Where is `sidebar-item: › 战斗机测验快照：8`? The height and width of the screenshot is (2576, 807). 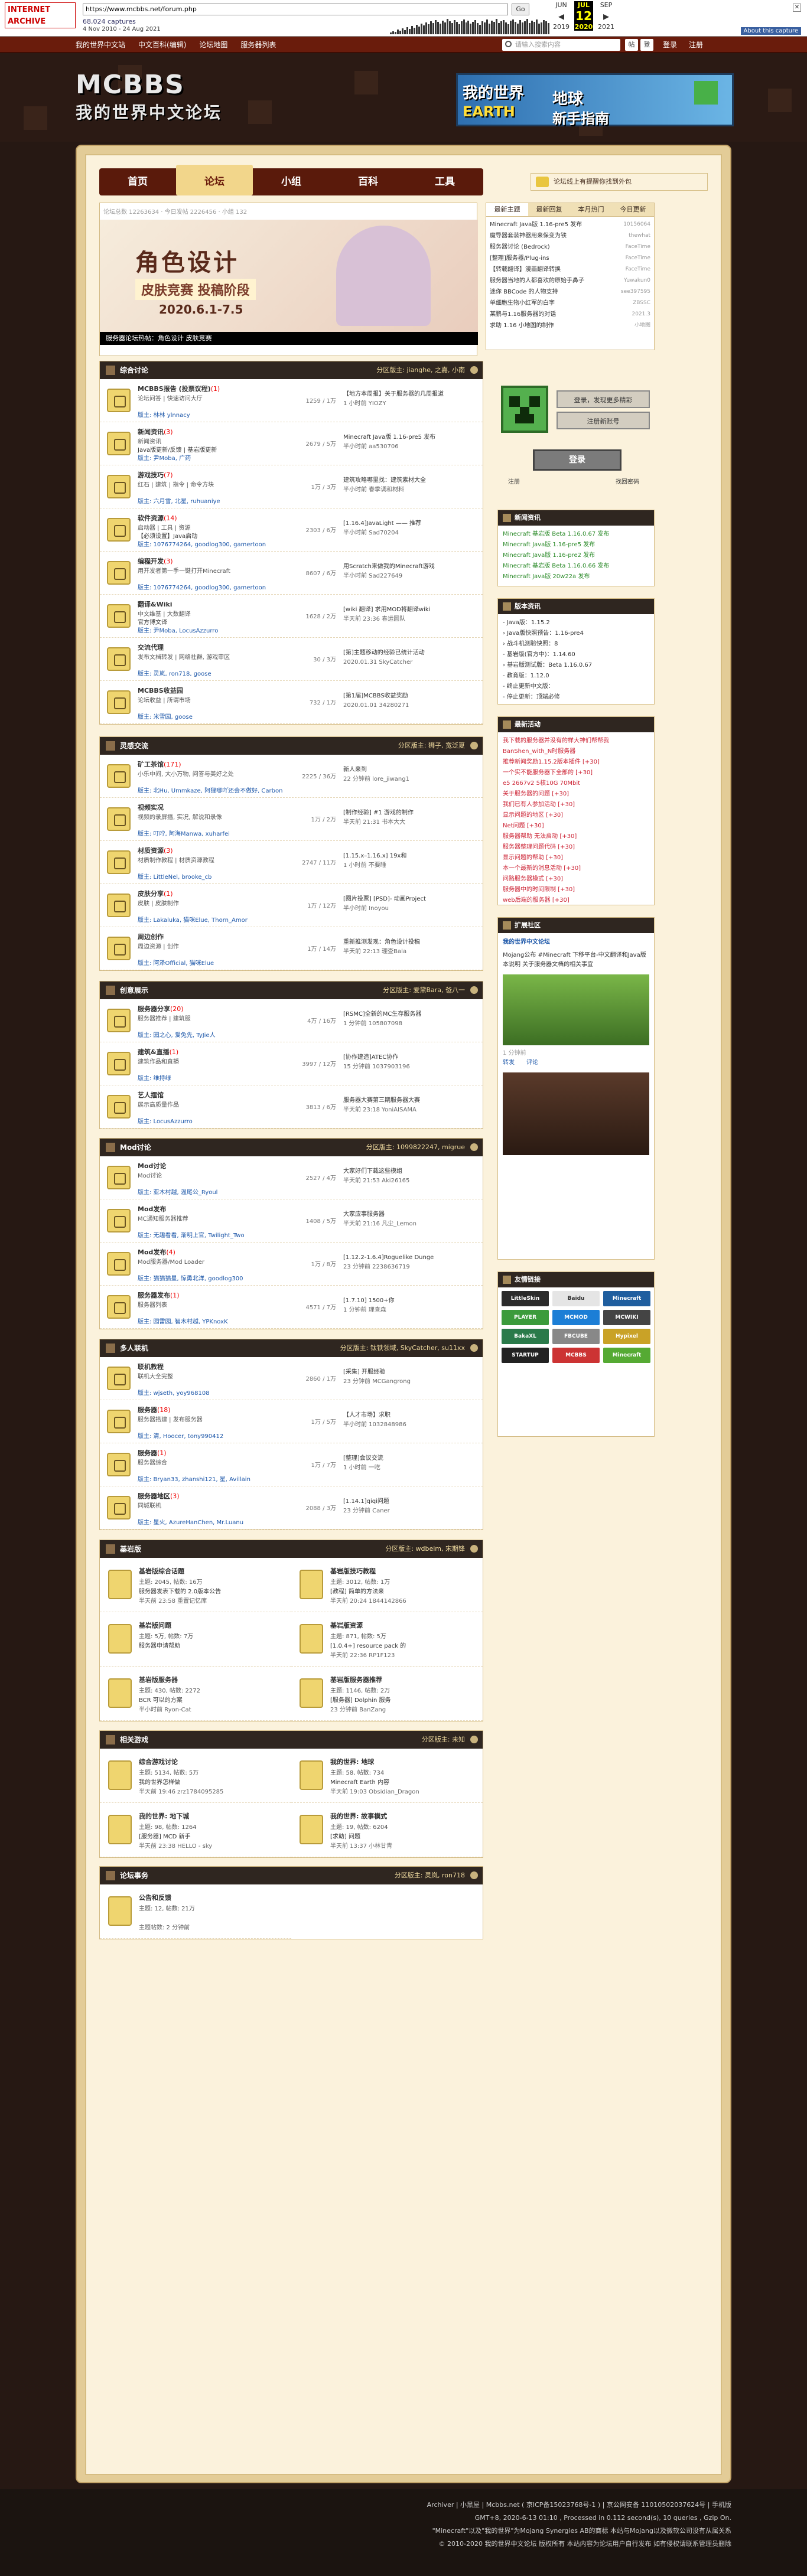 sidebar-item: › 战斗机测验快照：8 is located at coordinates (576, 645).